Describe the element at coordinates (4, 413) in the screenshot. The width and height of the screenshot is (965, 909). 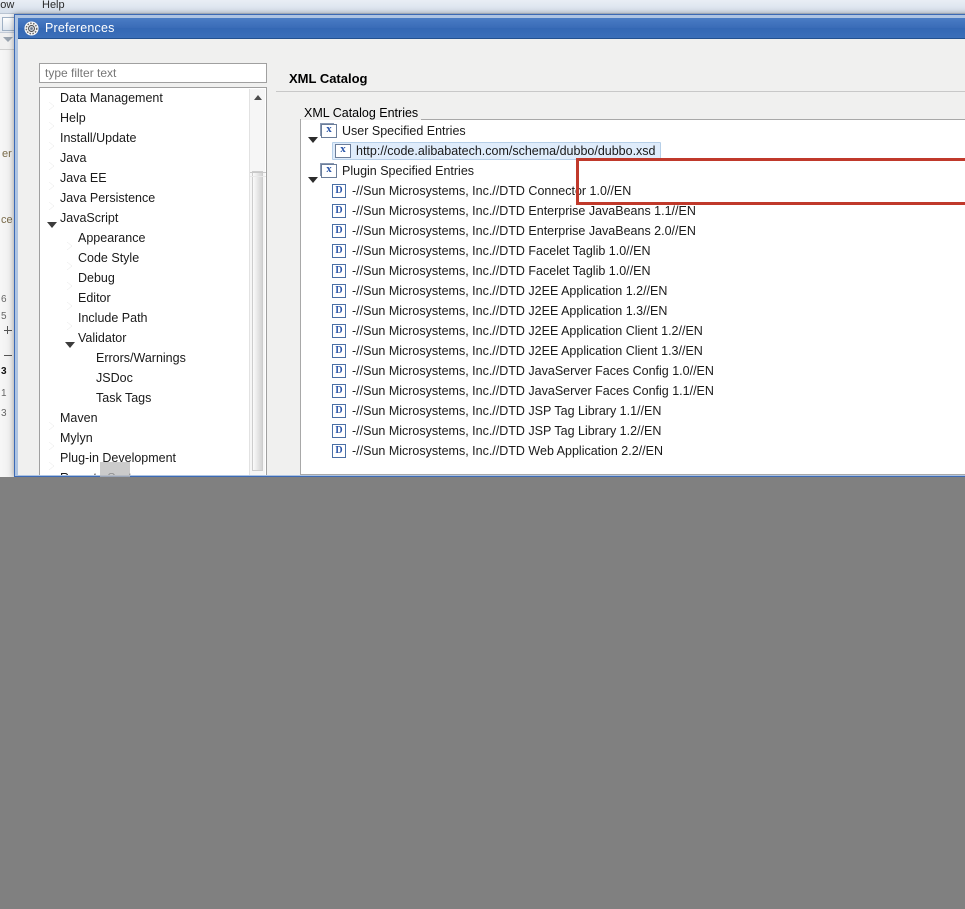
I see `editor-line-number: 3` at that location.